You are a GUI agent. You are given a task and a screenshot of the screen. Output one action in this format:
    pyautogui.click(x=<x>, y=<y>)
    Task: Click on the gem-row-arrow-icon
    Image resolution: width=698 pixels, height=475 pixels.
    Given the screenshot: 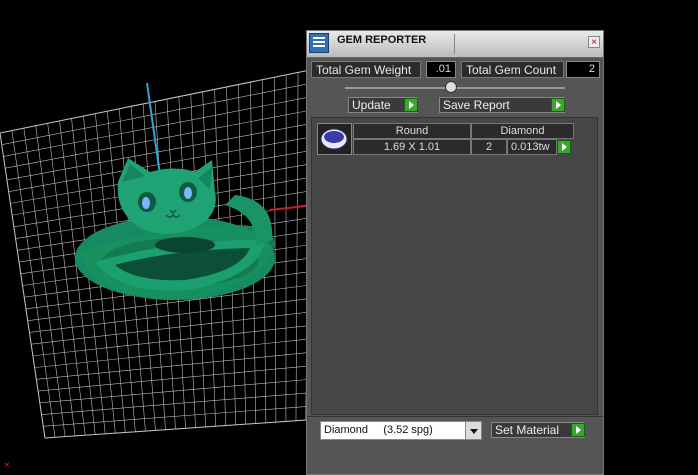 What is the action you would take?
    pyautogui.click(x=564, y=147)
    